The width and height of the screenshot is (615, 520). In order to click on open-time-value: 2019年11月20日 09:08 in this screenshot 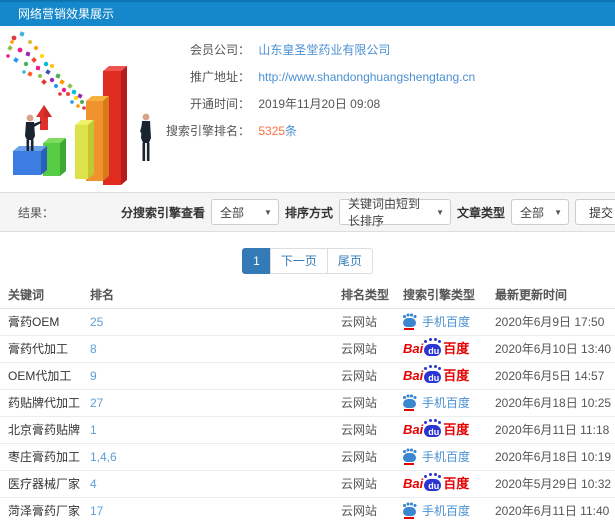, I will do `click(319, 104)`.